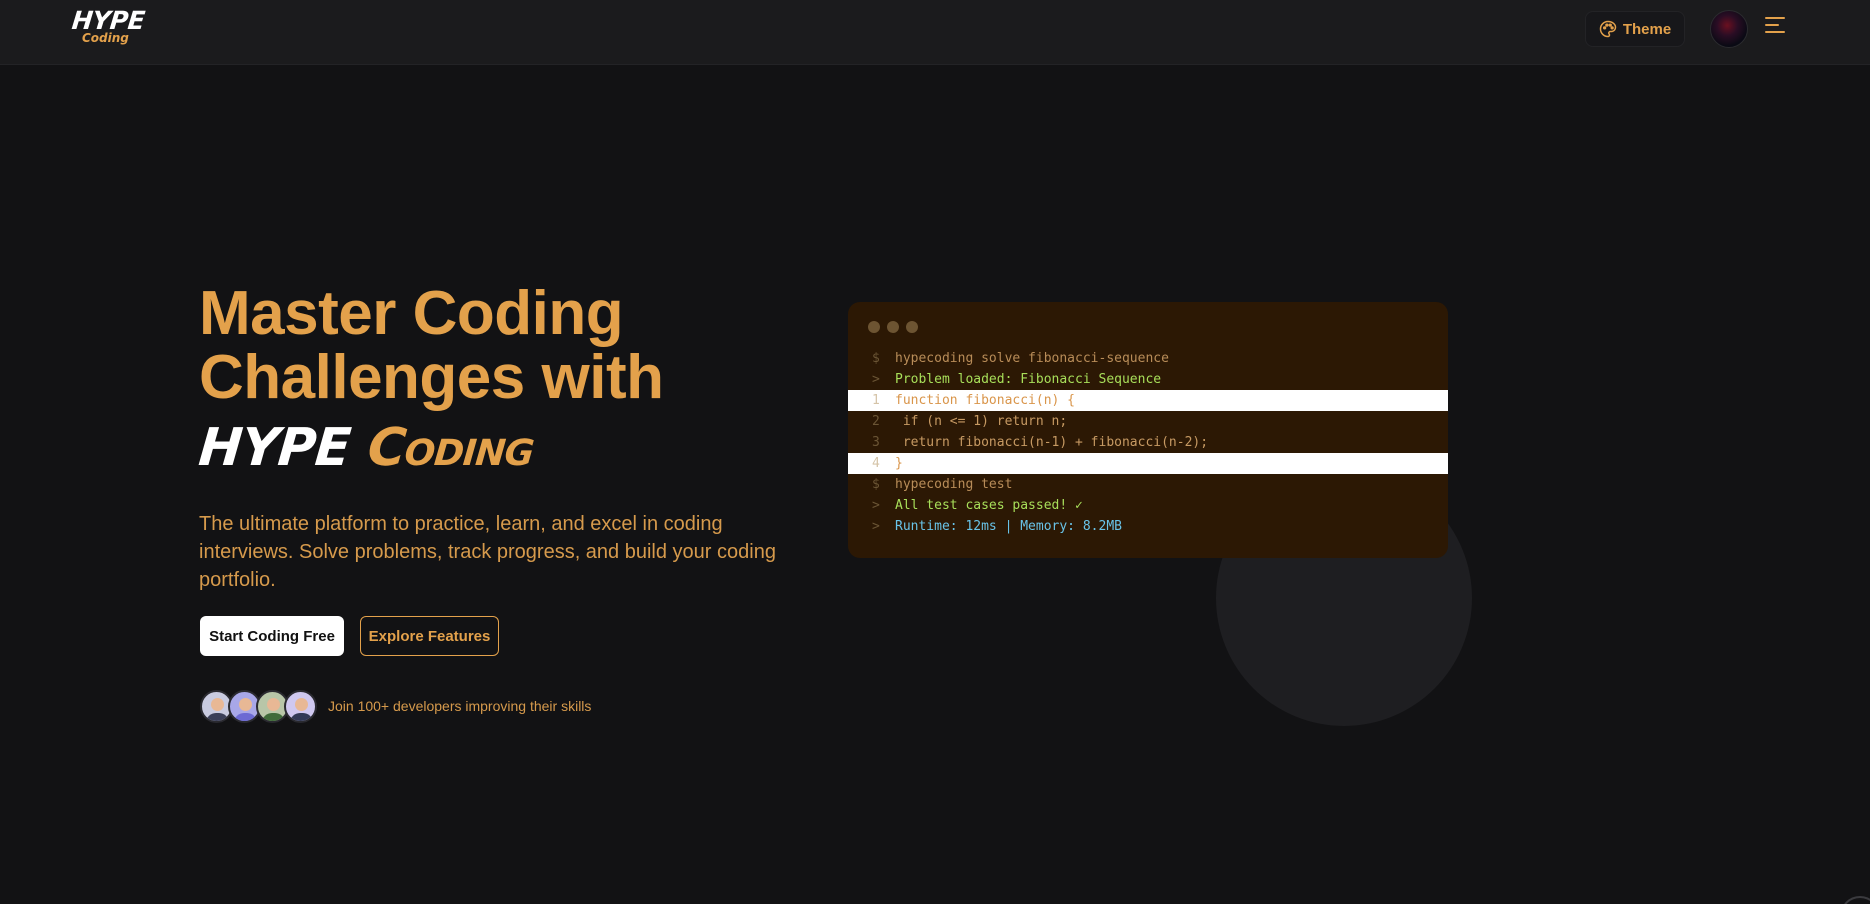 The height and width of the screenshot is (904, 1870). Describe the element at coordinates (272, 636) in the screenshot. I see `start-coding-button: Start Coding Free` at that location.